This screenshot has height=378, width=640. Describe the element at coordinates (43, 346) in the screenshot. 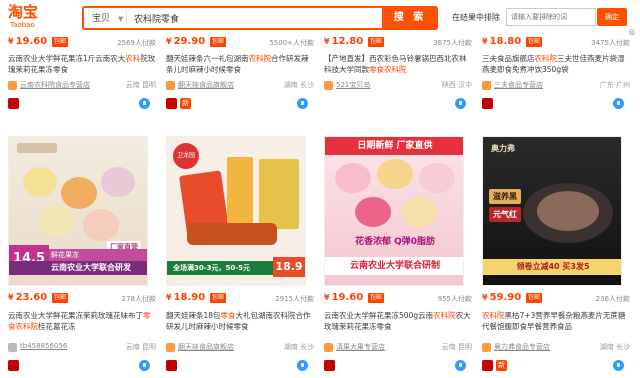

I see `shop-link: tb458856056` at that location.